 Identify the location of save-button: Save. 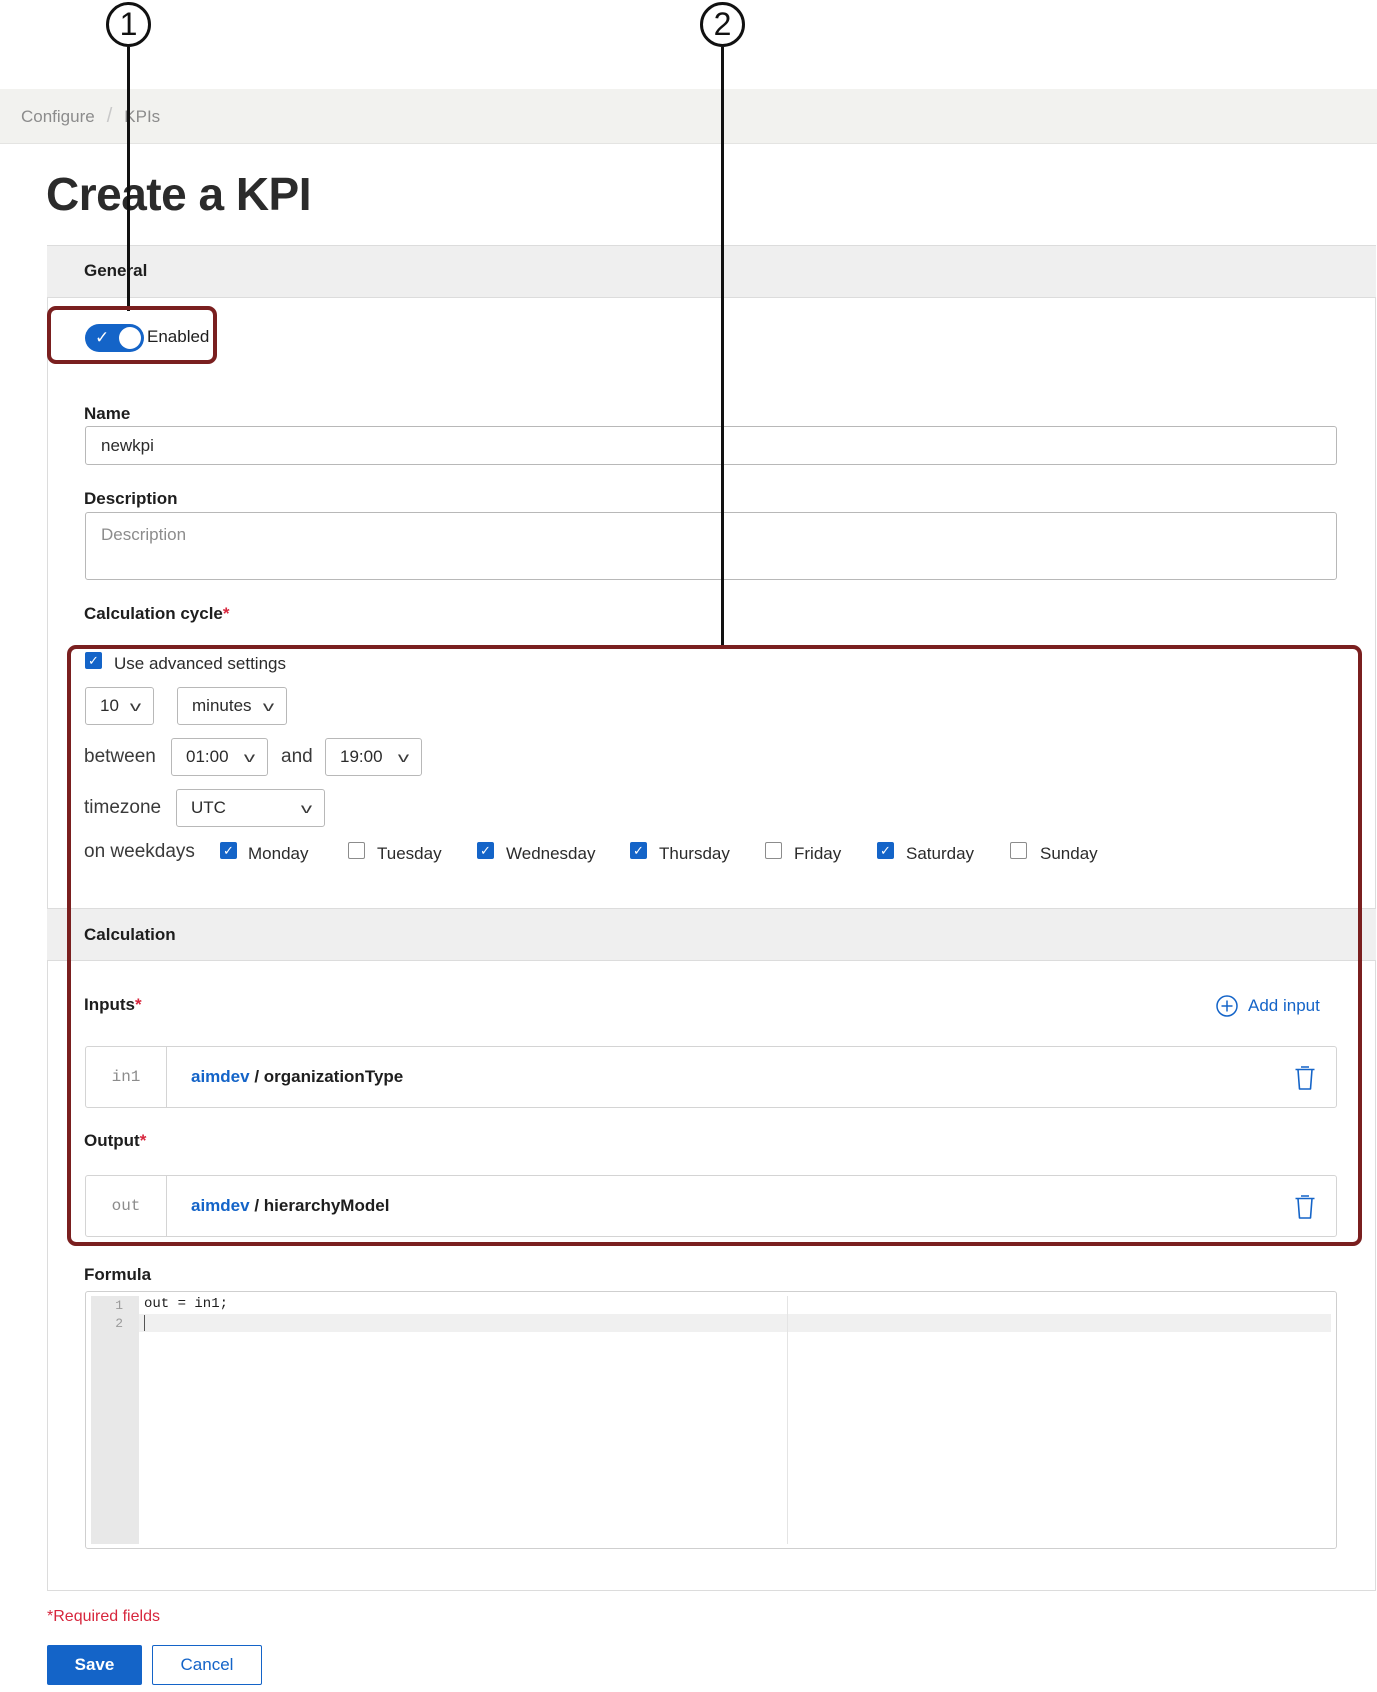
(94, 1665).